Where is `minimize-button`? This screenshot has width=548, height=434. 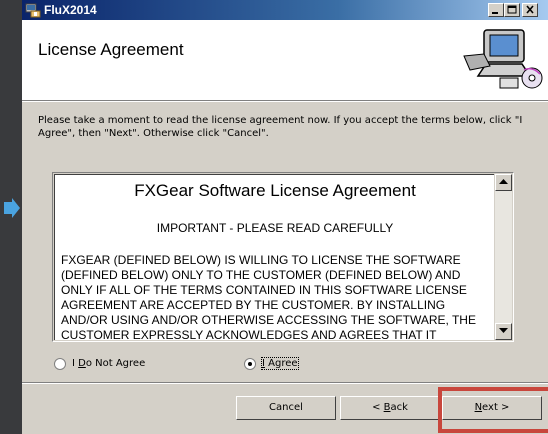
minimize-button is located at coordinates (496, 10).